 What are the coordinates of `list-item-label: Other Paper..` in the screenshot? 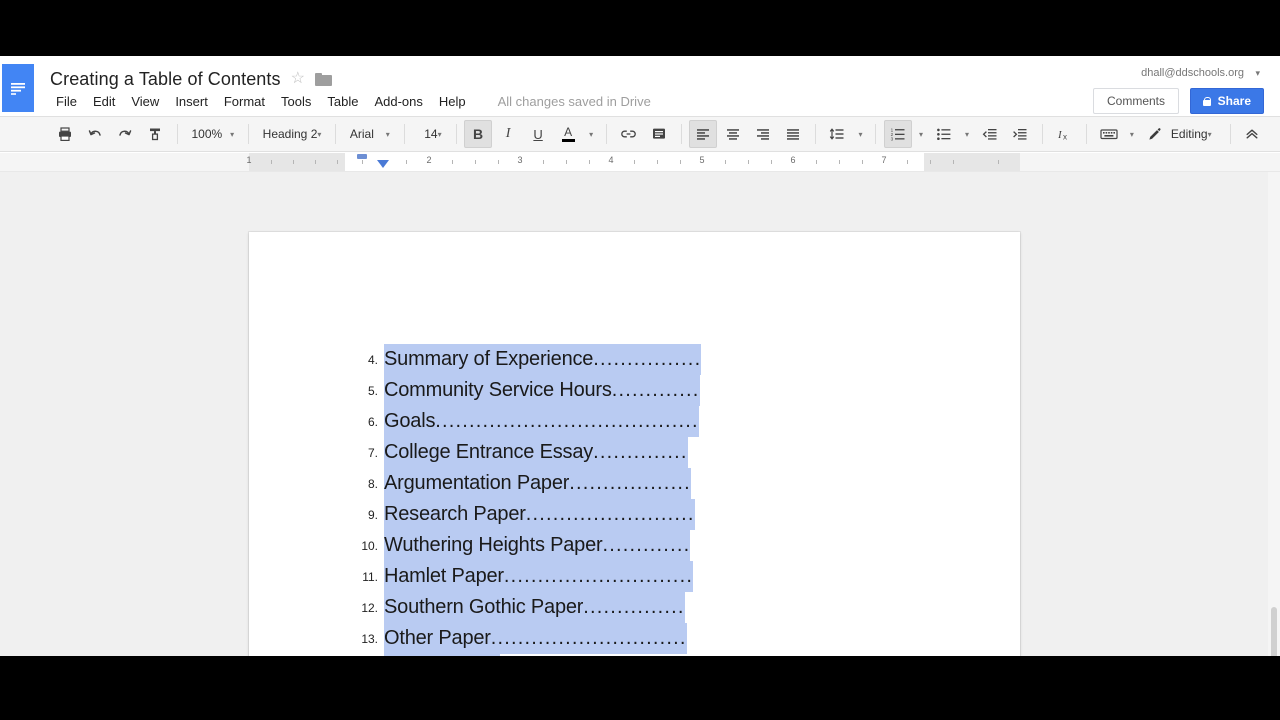 It's located at (442, 655).